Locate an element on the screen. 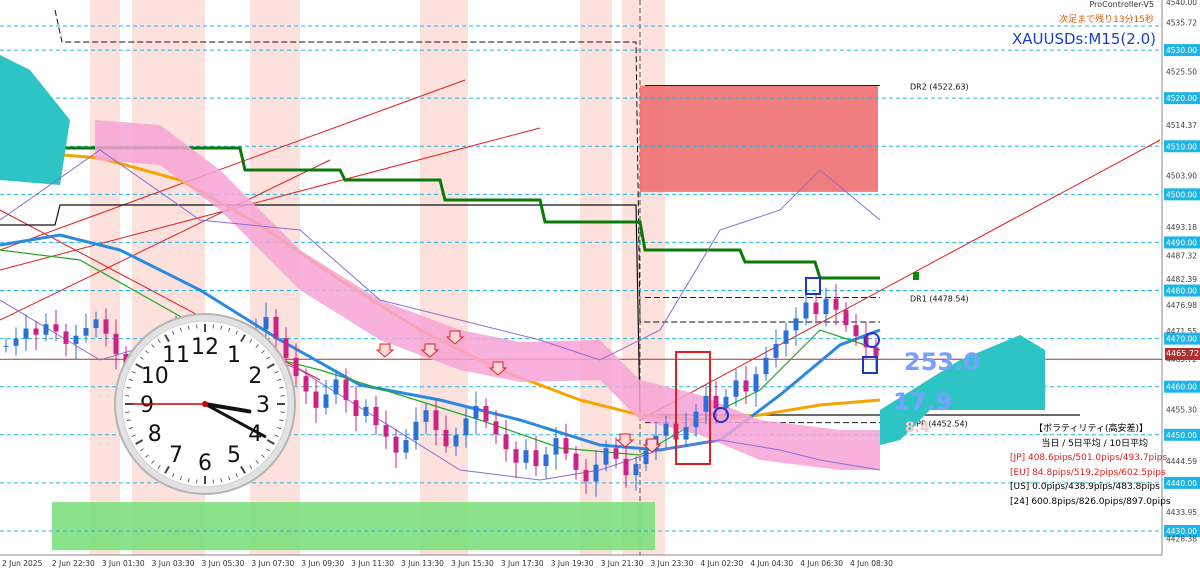  clock-numeral: 9 is located at coordinates (147, 405).